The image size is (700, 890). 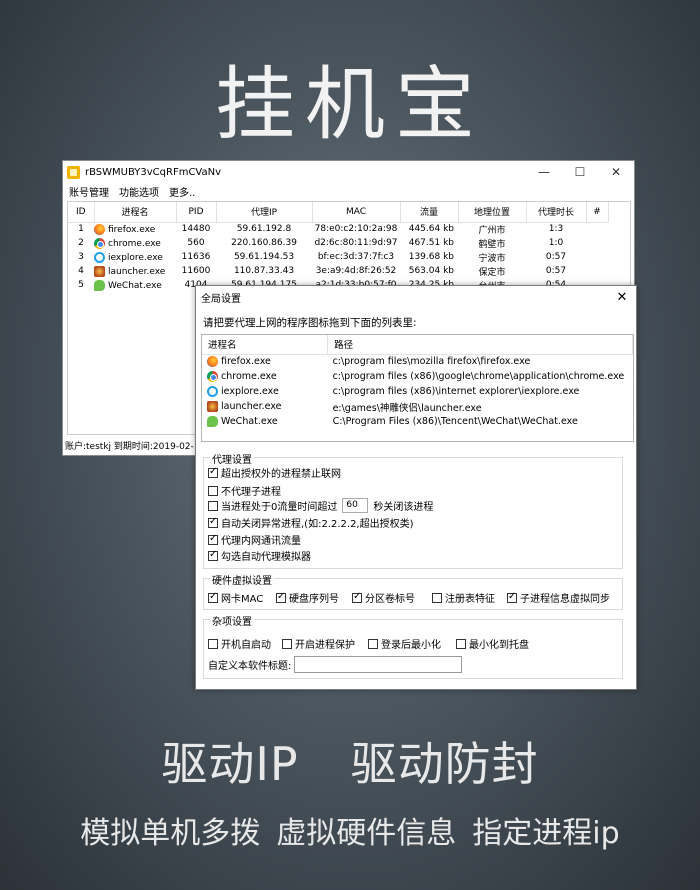 I want to click on opt-autostart-label: 开机自启动, so click(x=246, y=645).